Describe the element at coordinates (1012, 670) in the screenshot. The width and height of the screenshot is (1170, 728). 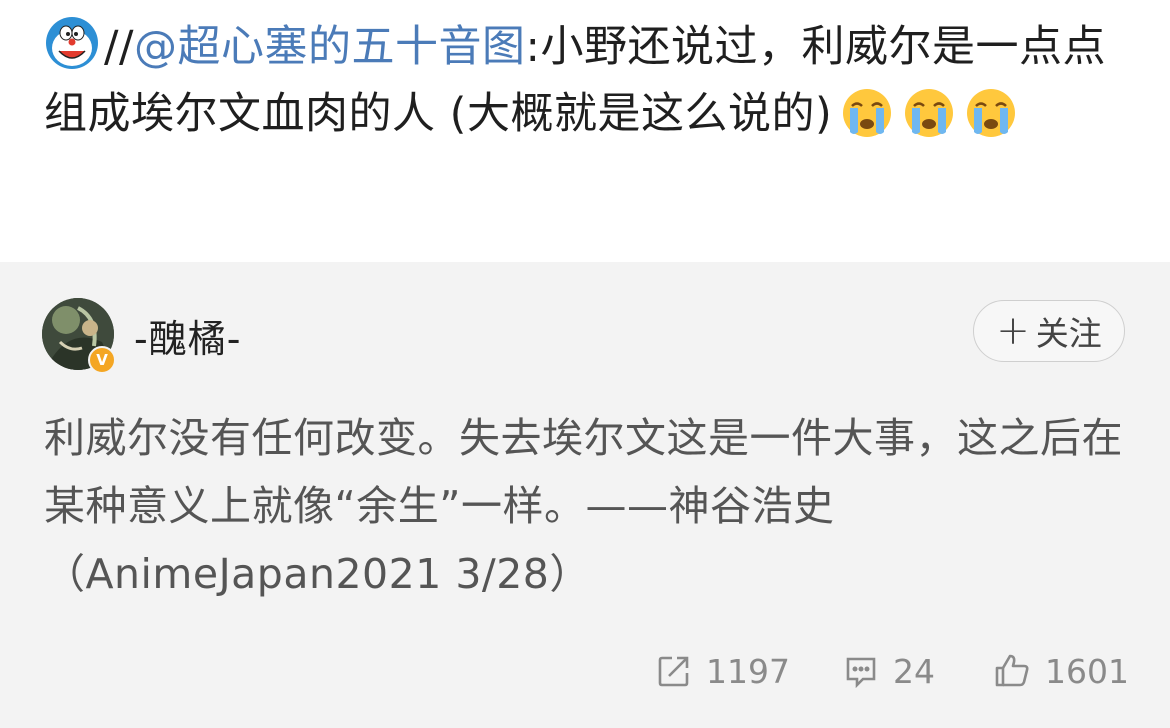
I see `thumbs-up-icon` at that location.